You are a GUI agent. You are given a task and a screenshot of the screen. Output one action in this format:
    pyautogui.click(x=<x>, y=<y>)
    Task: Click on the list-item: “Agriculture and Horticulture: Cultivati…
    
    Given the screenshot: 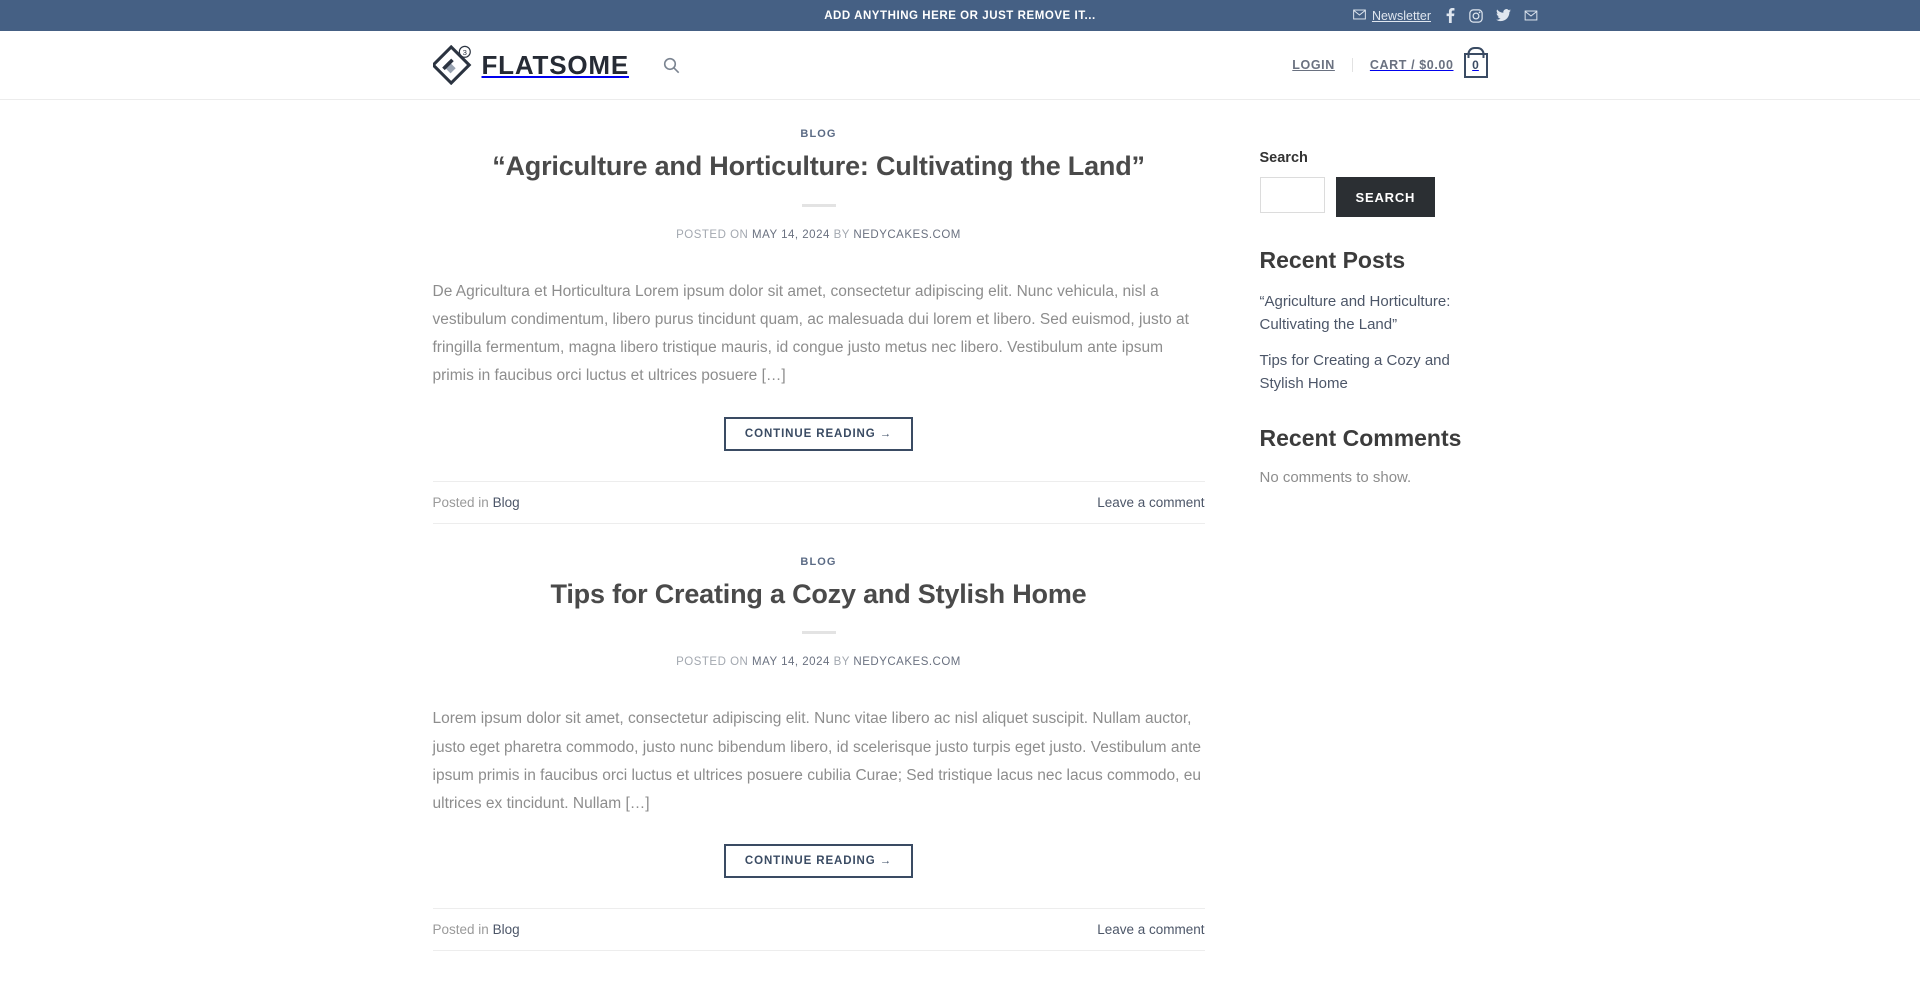 What is the action you would take?
    pyautogui.click(x=1374, y=313)
    